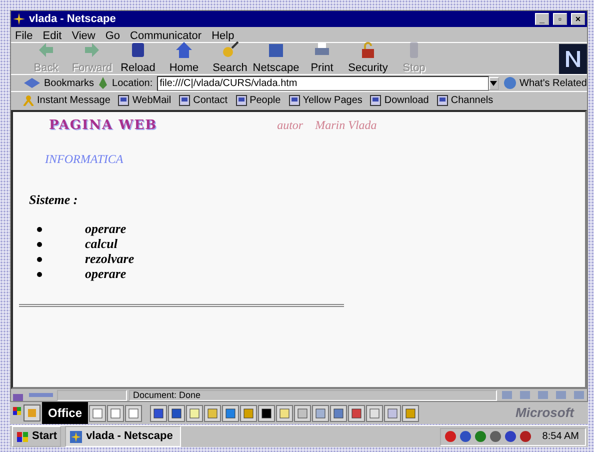 The width and height of the screenshot is (594, 452). Describe the element at coordinates (66, 100) in the screenshot. I see `personal-toolbar-button: Instant Message` at that location.